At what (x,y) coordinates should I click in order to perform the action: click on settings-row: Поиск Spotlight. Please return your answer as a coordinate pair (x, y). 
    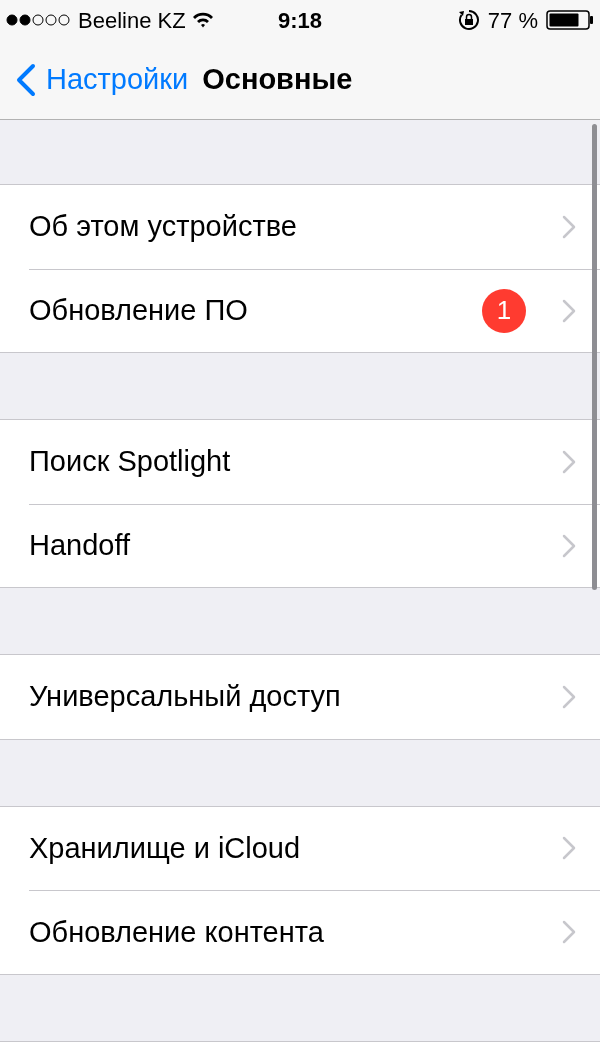
    Looking at the image, I should click on (300, 462).